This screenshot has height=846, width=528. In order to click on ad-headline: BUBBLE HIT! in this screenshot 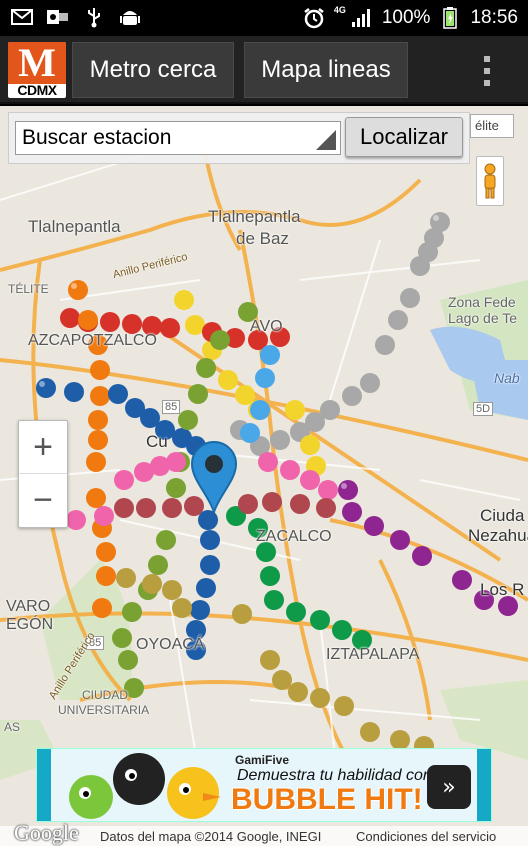, I will do `click(327, 799)`.